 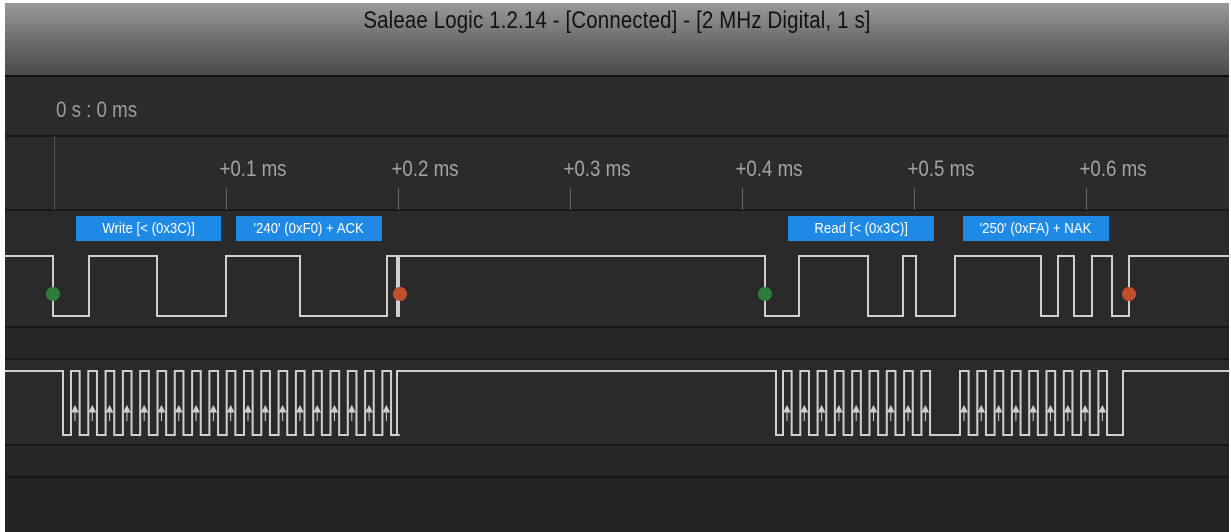 I want to click on i2c-frame-data-nak: '250' (0xFA) + NAK, so click(x=1036, y=228).